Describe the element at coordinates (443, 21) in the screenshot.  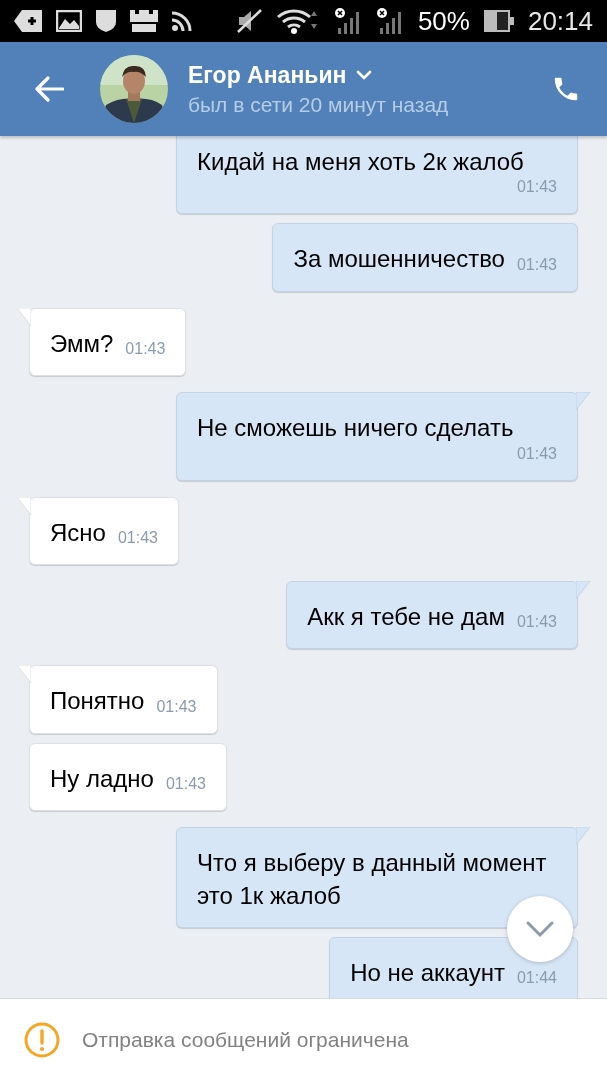
I see `battery-percentage: 50%` at that location.